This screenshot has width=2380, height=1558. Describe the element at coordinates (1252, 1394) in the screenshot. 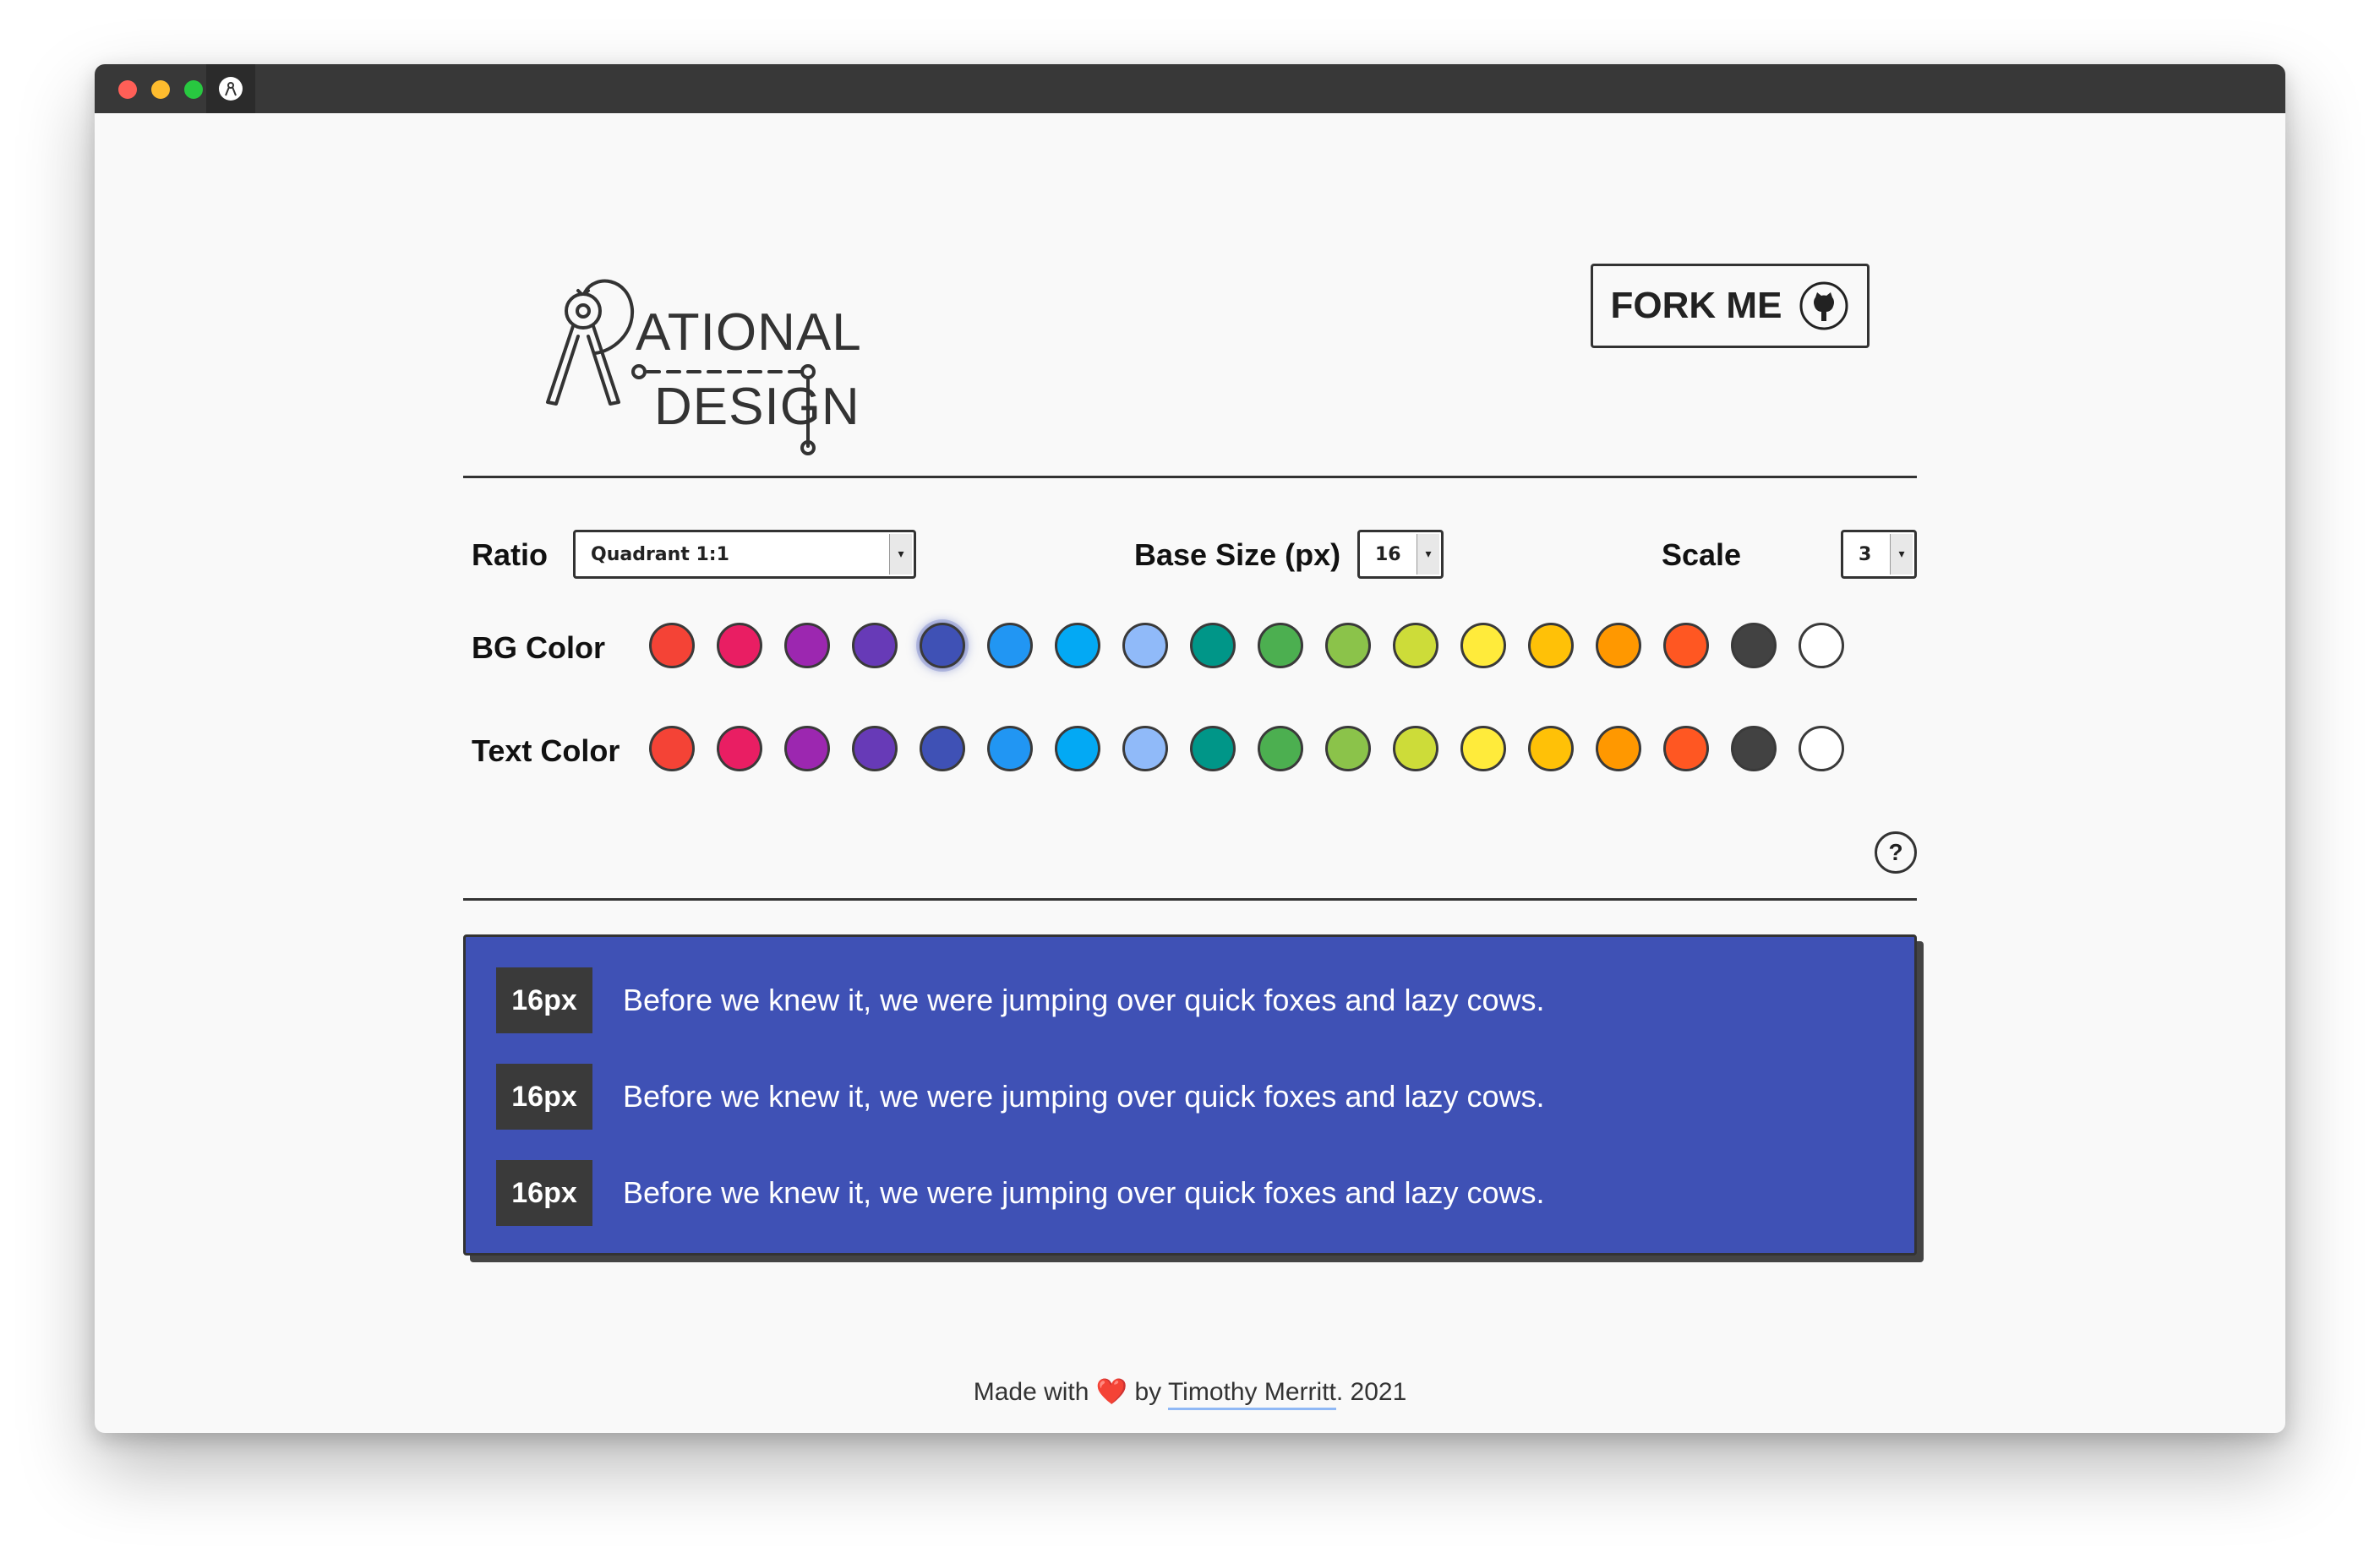

I see `author-link: Timothy Merritt` at that location.